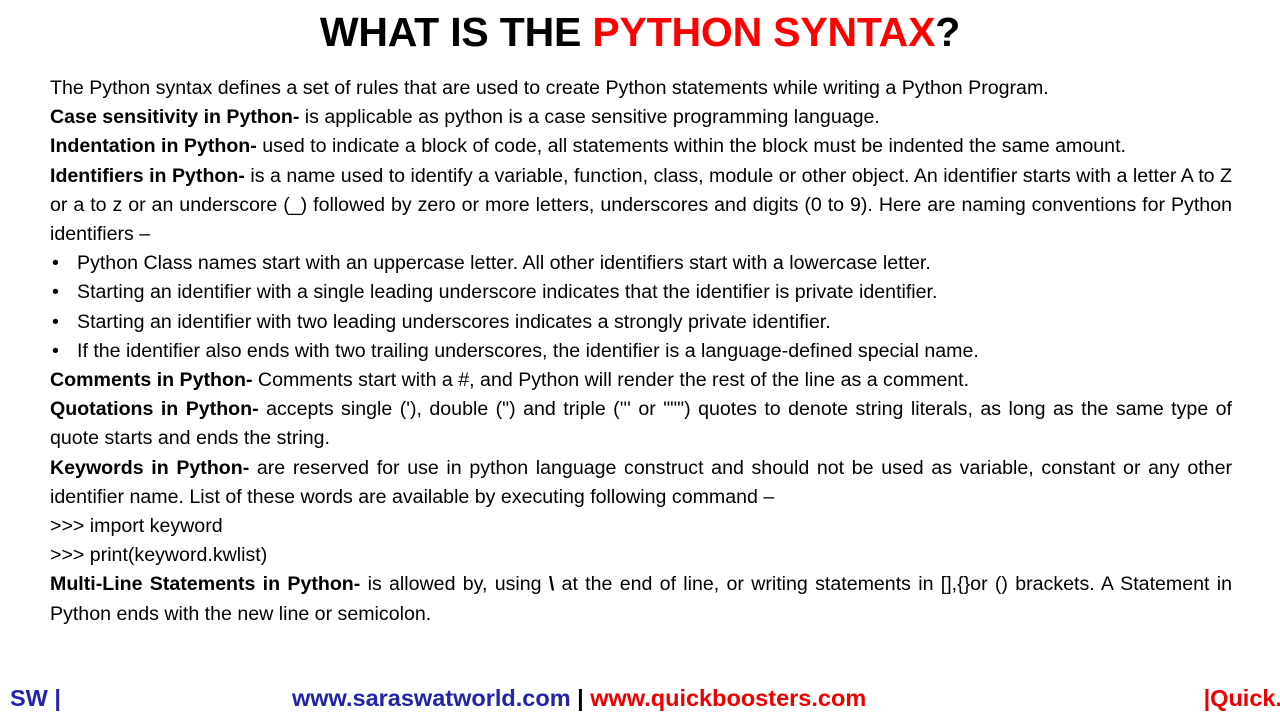  What do you see at coordinates (154, 409) in the screenshot?
I see `label-quotations: Quotations in Python-` at bounding box center [154, 409].